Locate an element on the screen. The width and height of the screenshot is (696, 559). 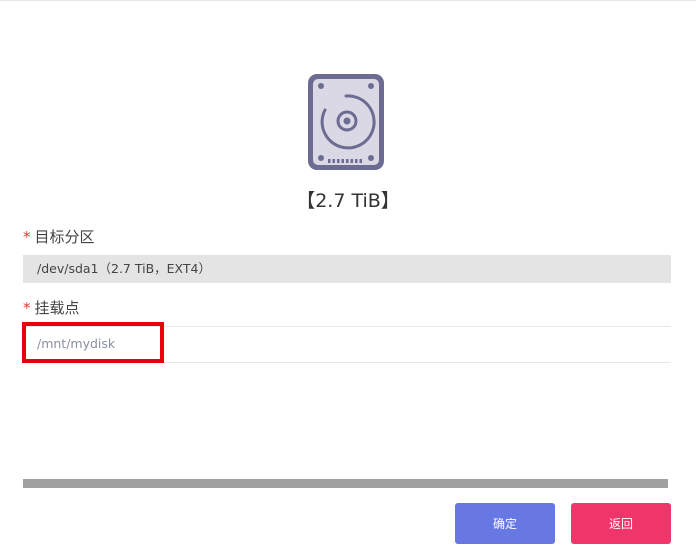
target-partition-label-text: 目标分区 is located at coordinates (64, 237).